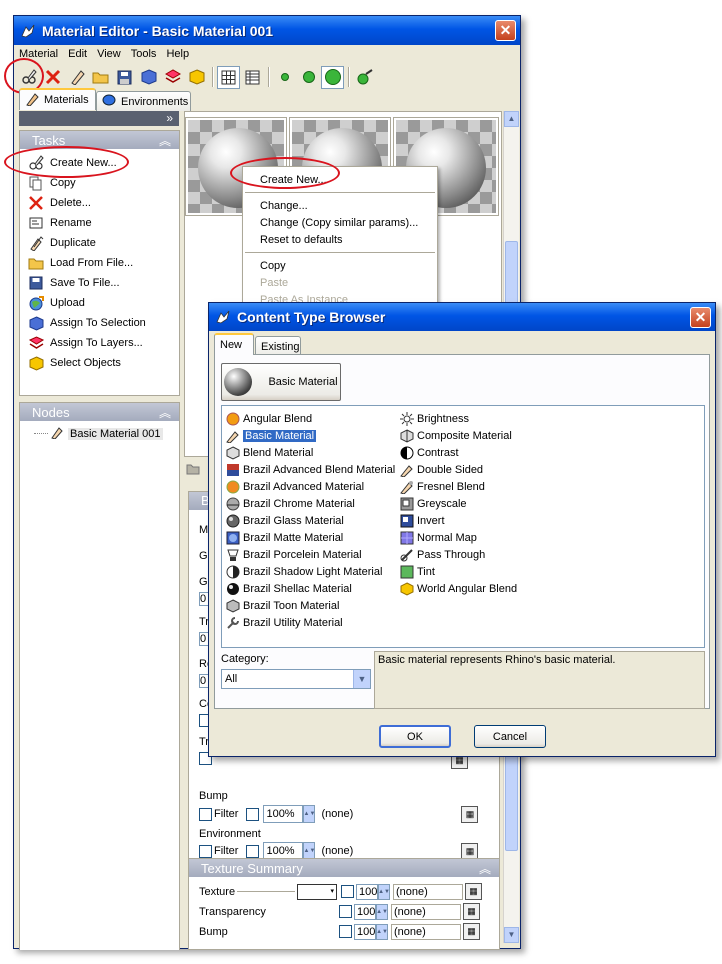  Describe the element at coordinates (384, 891) in the screenshot. I see `texture-amount-spinner: ▲▼` at that location.